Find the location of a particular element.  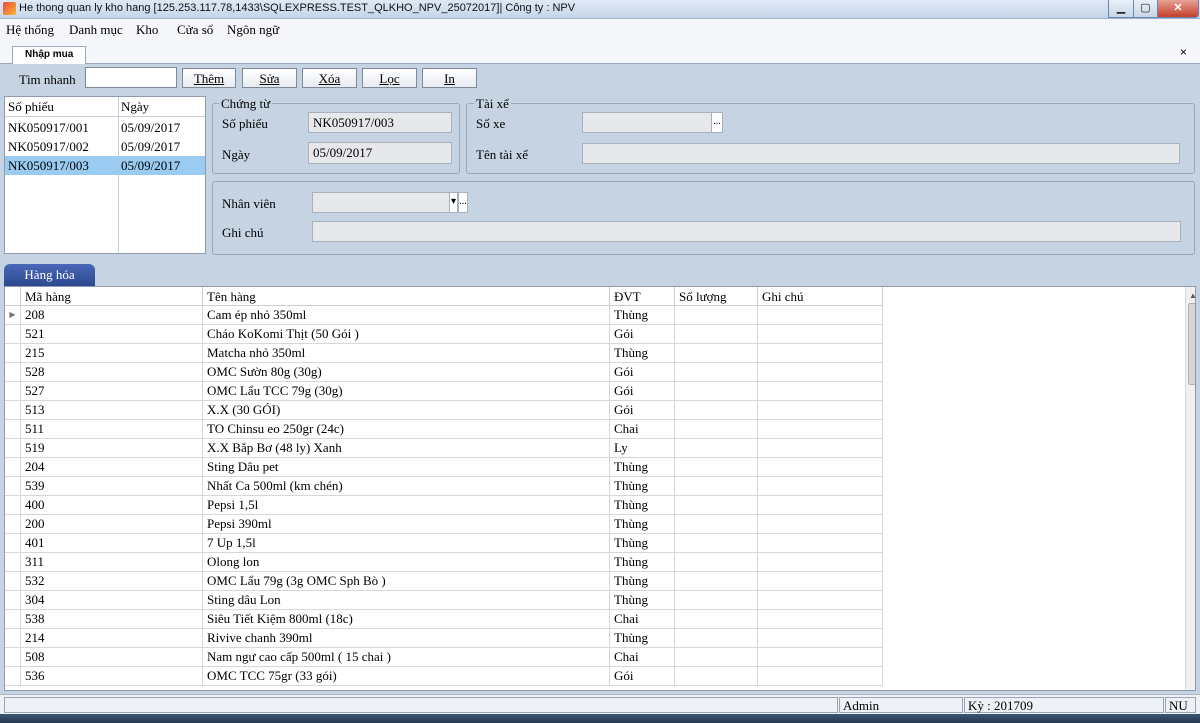

ten-hang-cell: OMC Lẩu TCC 79g (30g) is located at coordinates (406, 391).